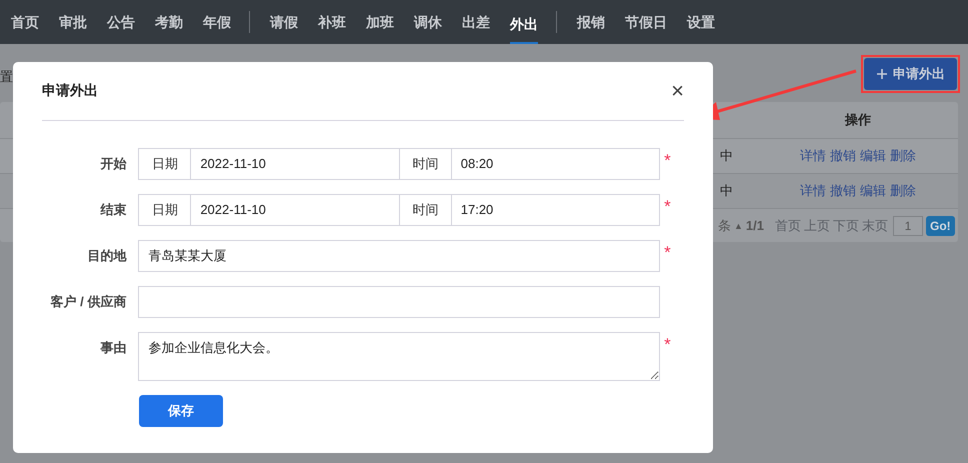 Image resolution: width=968 pixels, height=463 pixels. I want to click on time-input: 17:20, so click(556, 210).